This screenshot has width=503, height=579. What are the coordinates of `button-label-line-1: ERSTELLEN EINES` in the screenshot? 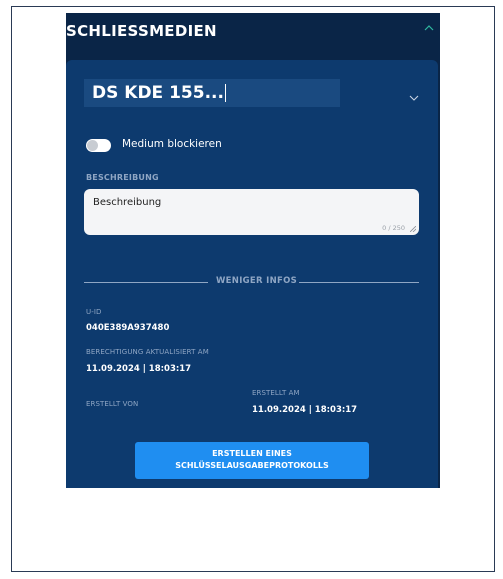 It's located at (252, 453).